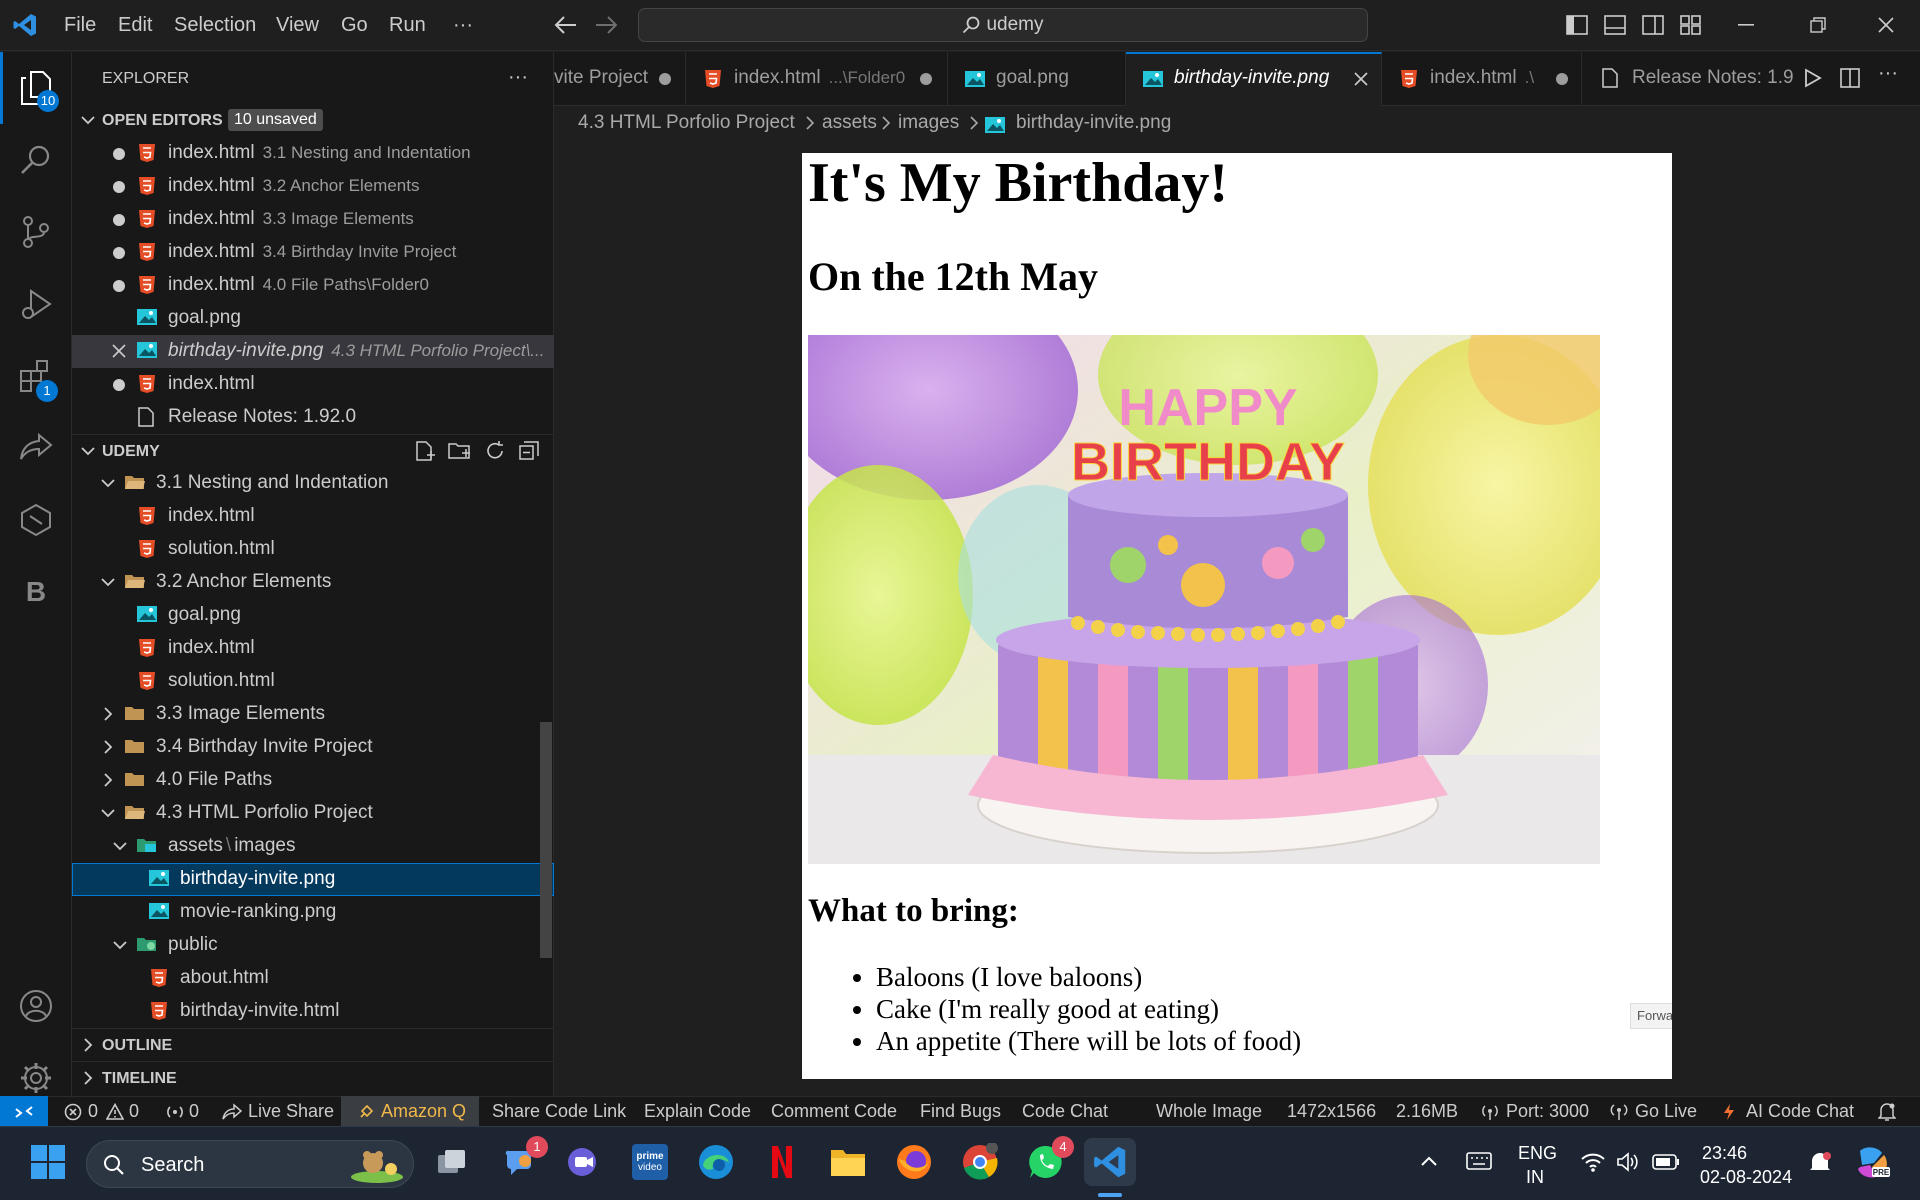 The height and width of the screenshot is (1200, 1920). What do you see at coordinates (1593, 1162) in the screenshot?
I see `wifi-icon` at bounding box center [1593, 1162].